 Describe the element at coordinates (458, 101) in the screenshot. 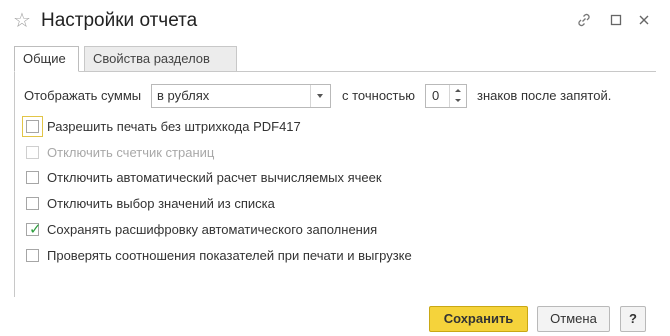

I see `spin-down-icon` at that location.